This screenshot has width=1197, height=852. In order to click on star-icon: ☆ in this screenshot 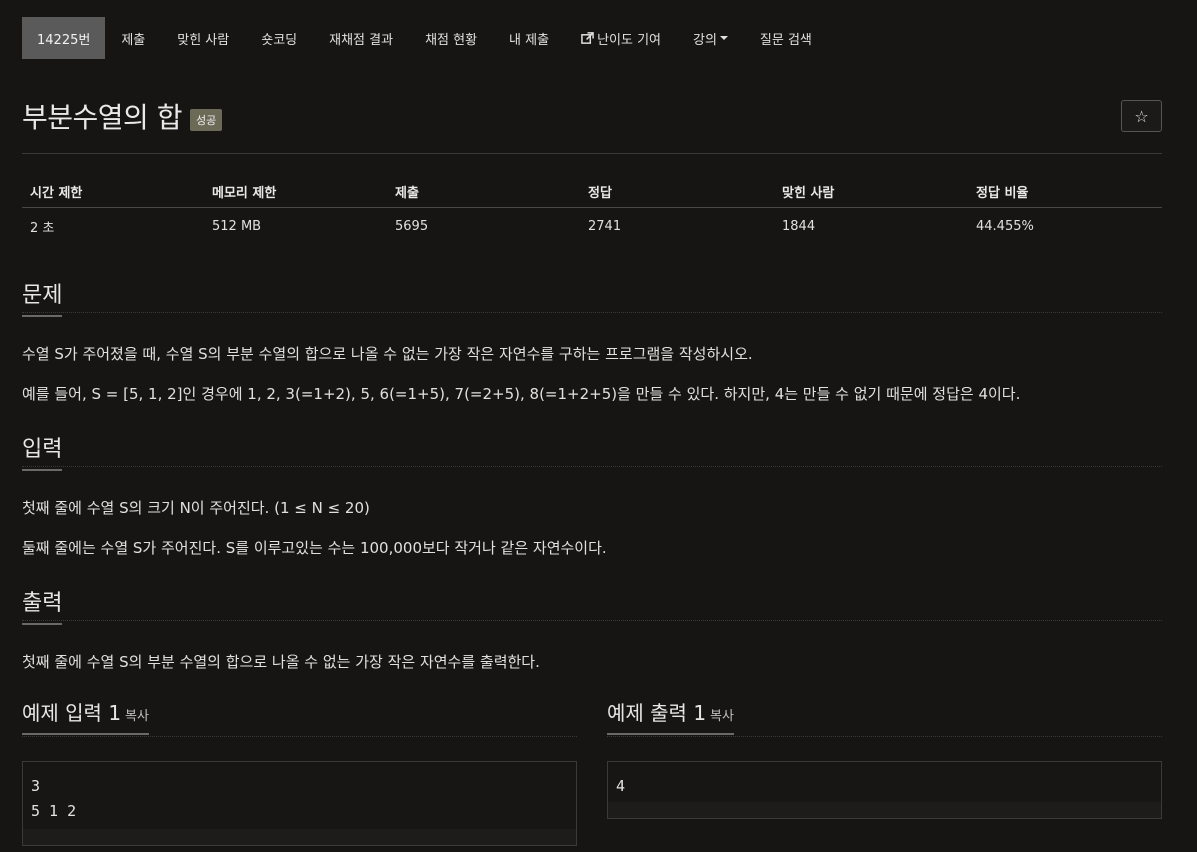, I will do `click(1141, 116)`.